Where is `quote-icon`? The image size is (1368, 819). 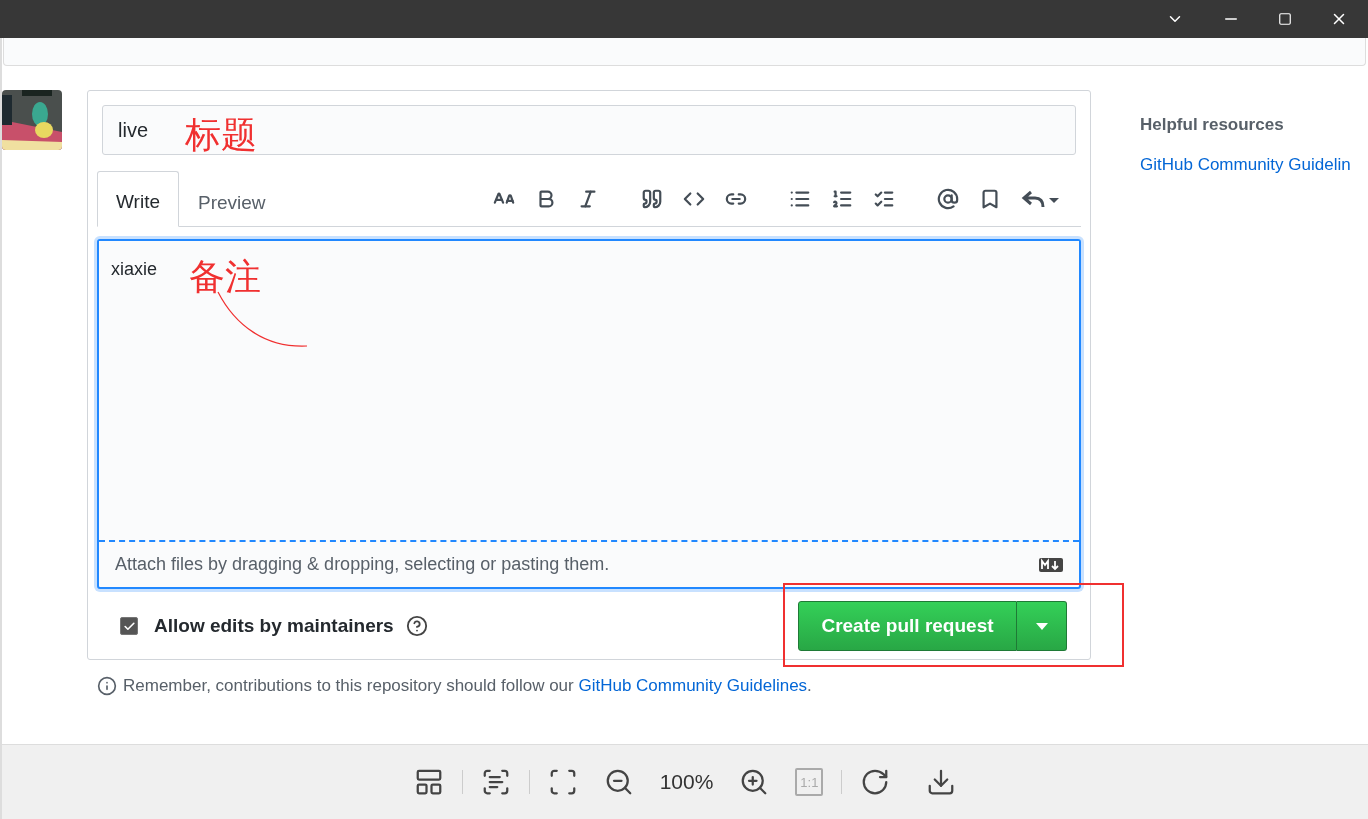
quote-icon is located at coordinates (652, 199).